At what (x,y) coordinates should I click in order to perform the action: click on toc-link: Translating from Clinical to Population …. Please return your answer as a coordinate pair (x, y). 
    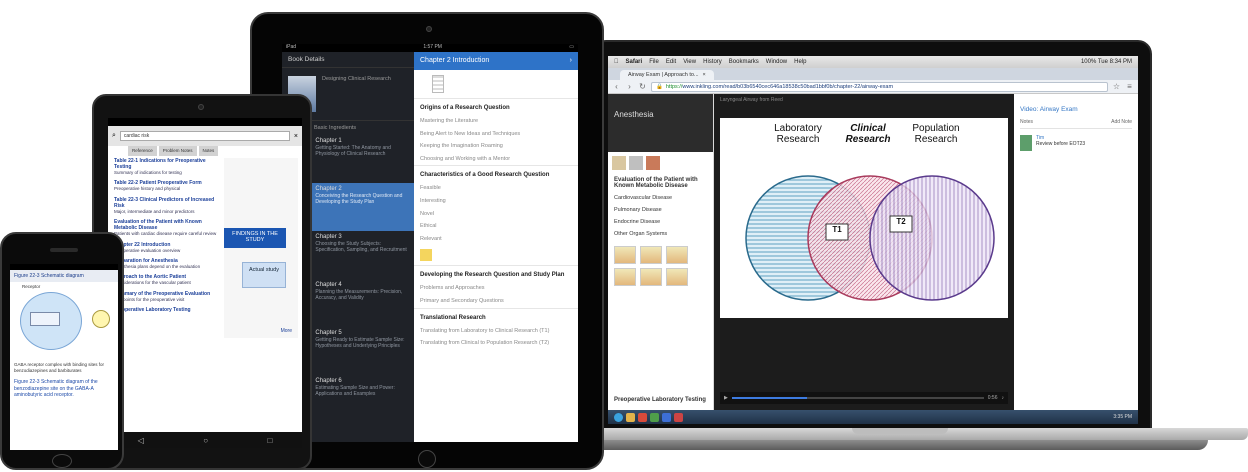
    Looking at the image, I should click on (496, 343).